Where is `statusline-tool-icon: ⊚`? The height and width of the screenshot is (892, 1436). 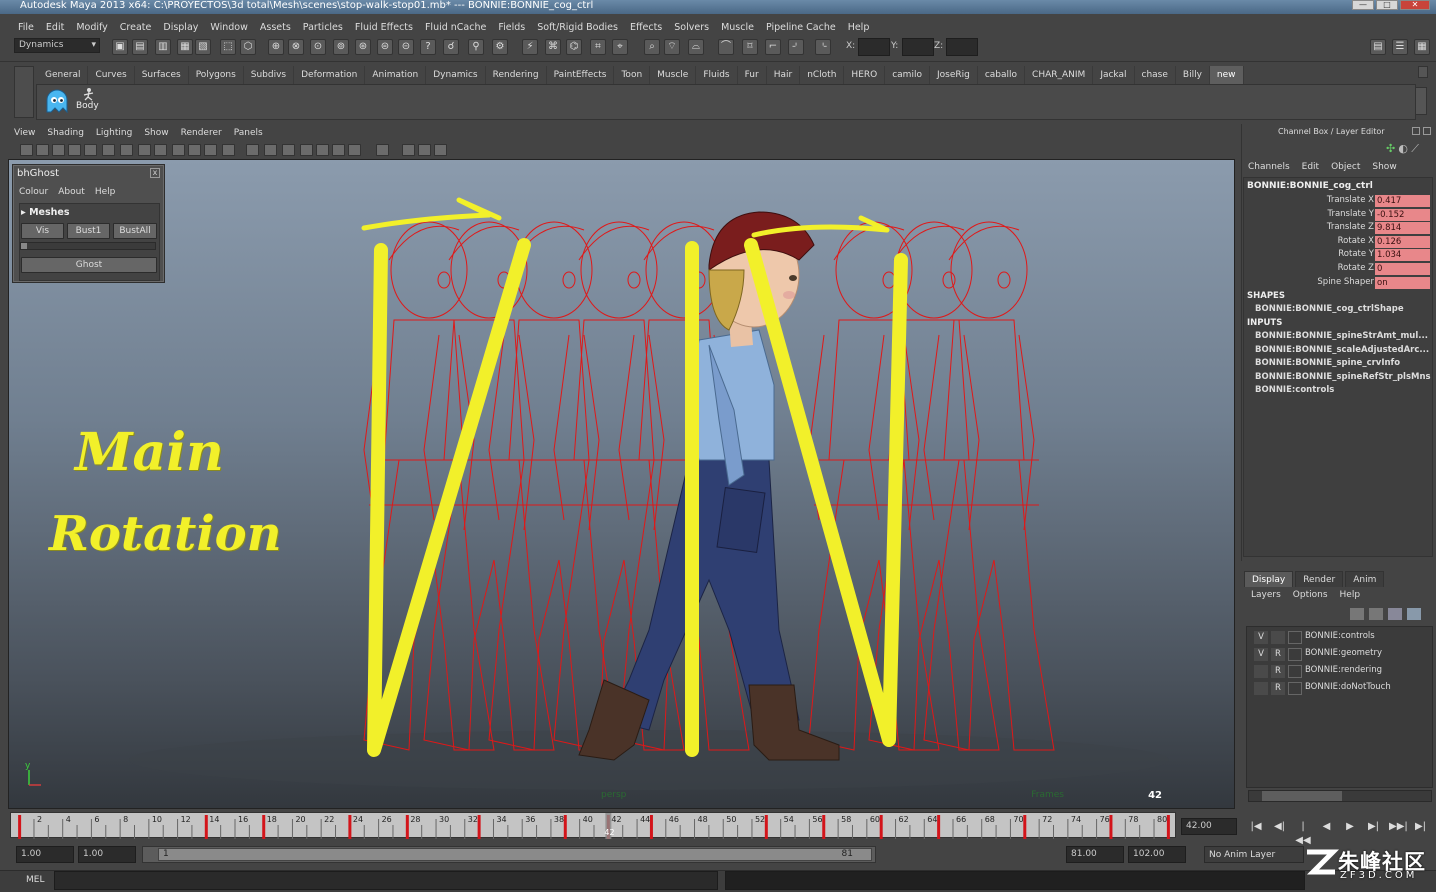
statusline-tool-icon: ⊚ is located at coordinates (341, 47).